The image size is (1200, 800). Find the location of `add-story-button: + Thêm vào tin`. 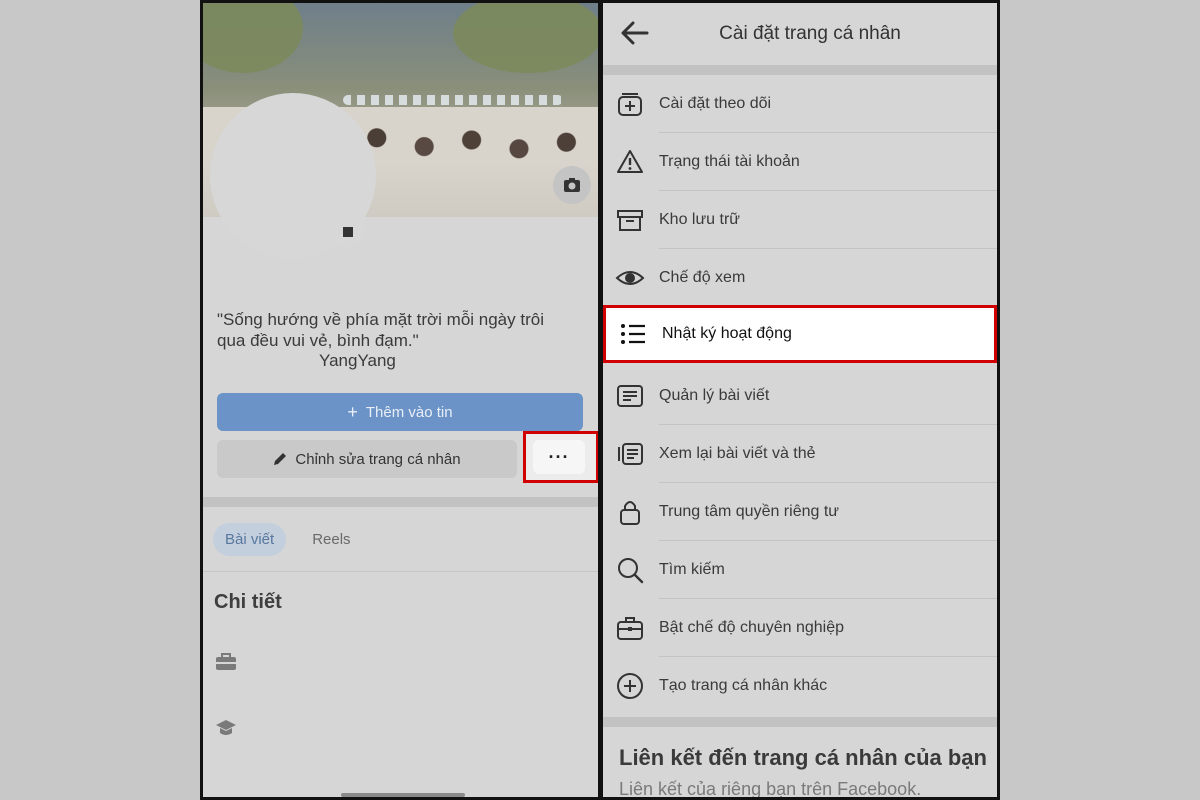

add-story-button: + Thêm vào tin is located at coordinates (400, 412).